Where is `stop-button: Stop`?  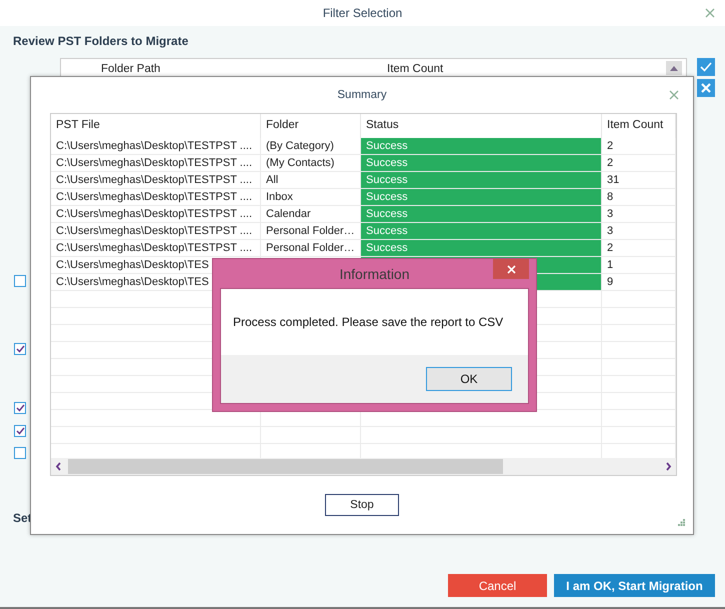
stop-button: Stop is located at coordinates (362, 505).